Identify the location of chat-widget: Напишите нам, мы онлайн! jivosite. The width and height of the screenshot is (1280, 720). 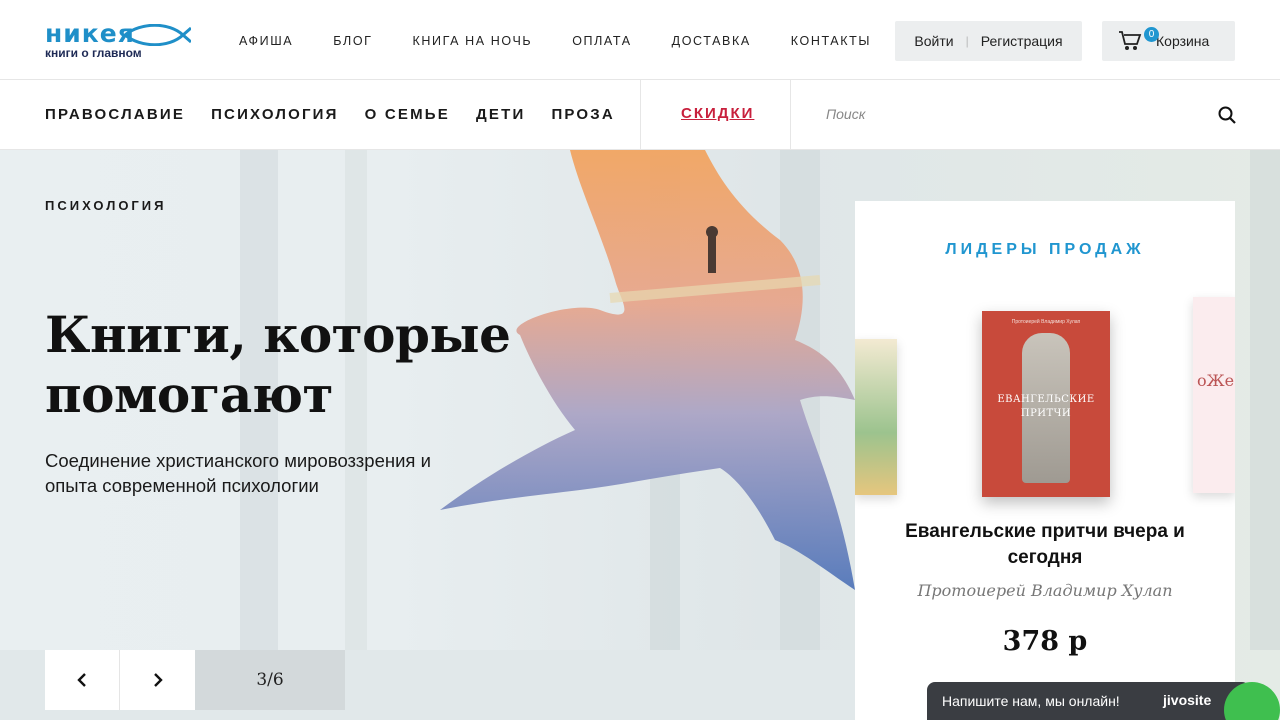
(1088, 701).